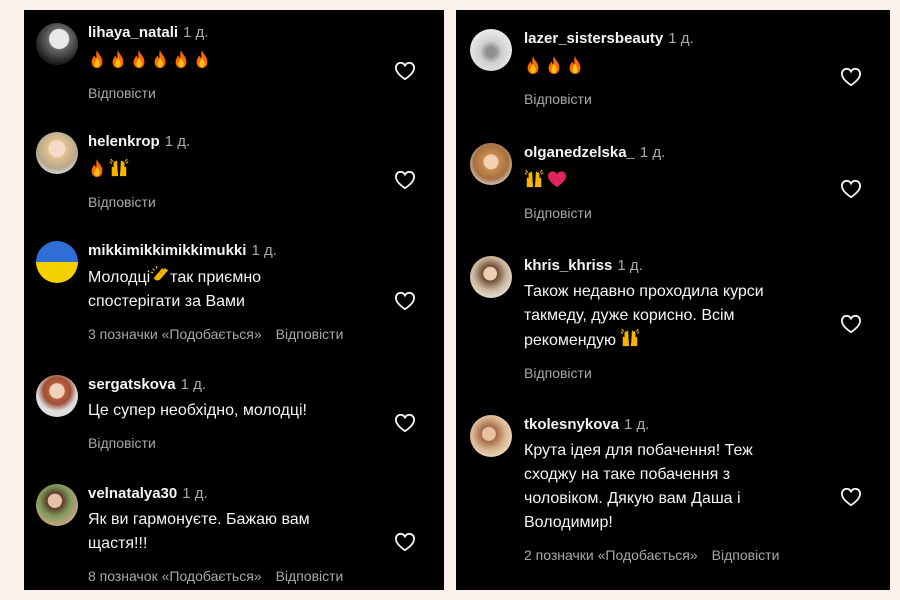 This screenshot has width=900, height=600. What do you see at coordinates (132, 493) in the screenshot?
I see `username: velnatalya30` at bounding box center [132, 493].